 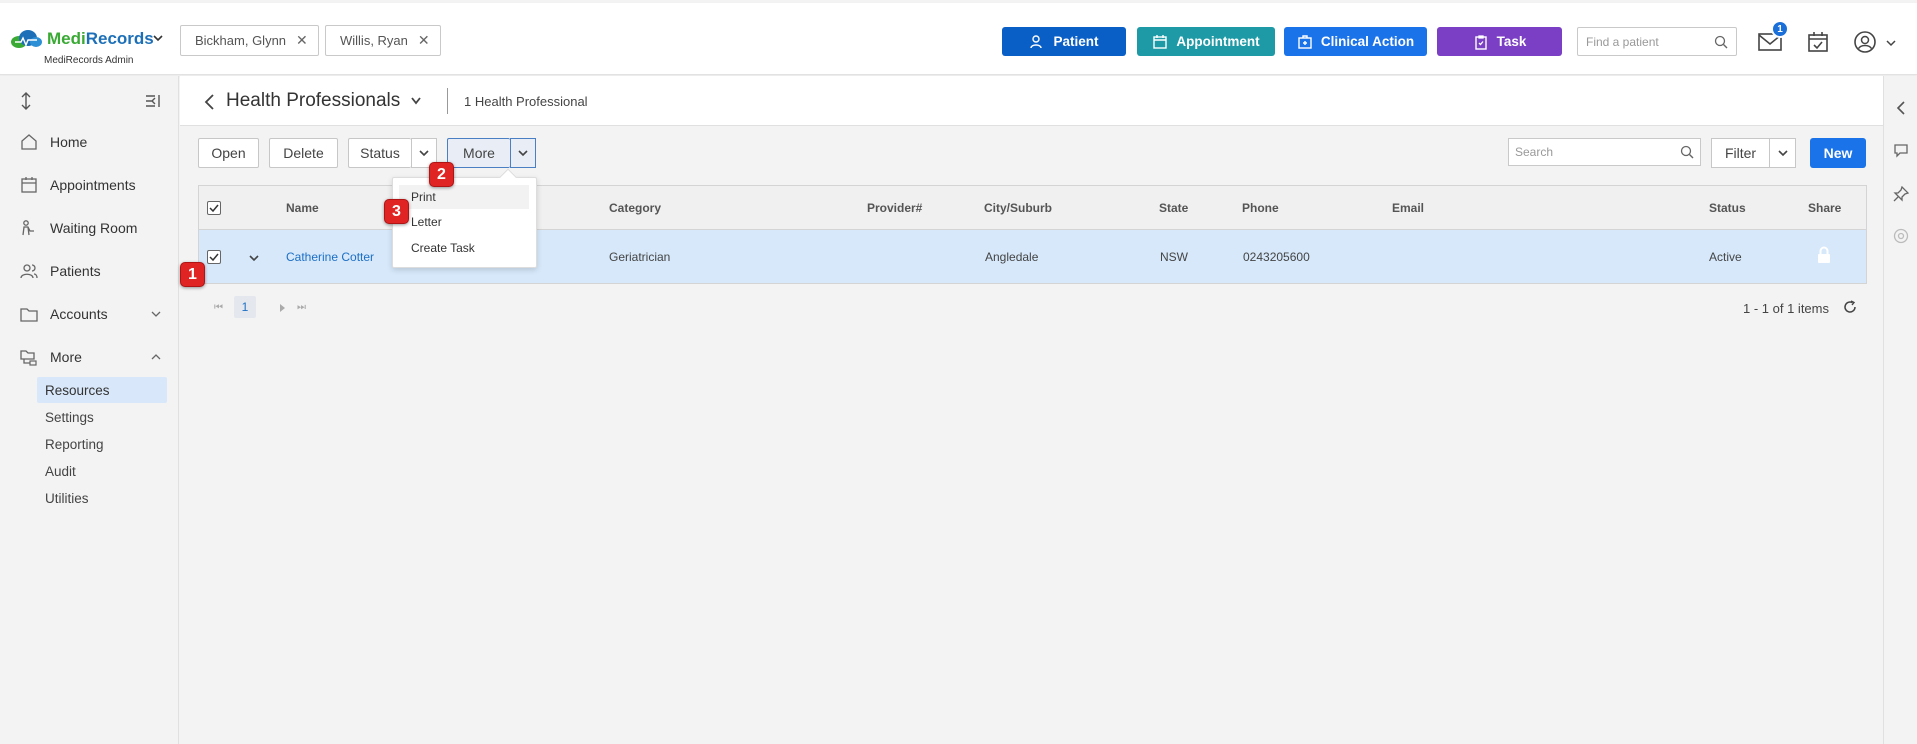 I want to click on cloud-logo-icon, so click(x=26, y=39).